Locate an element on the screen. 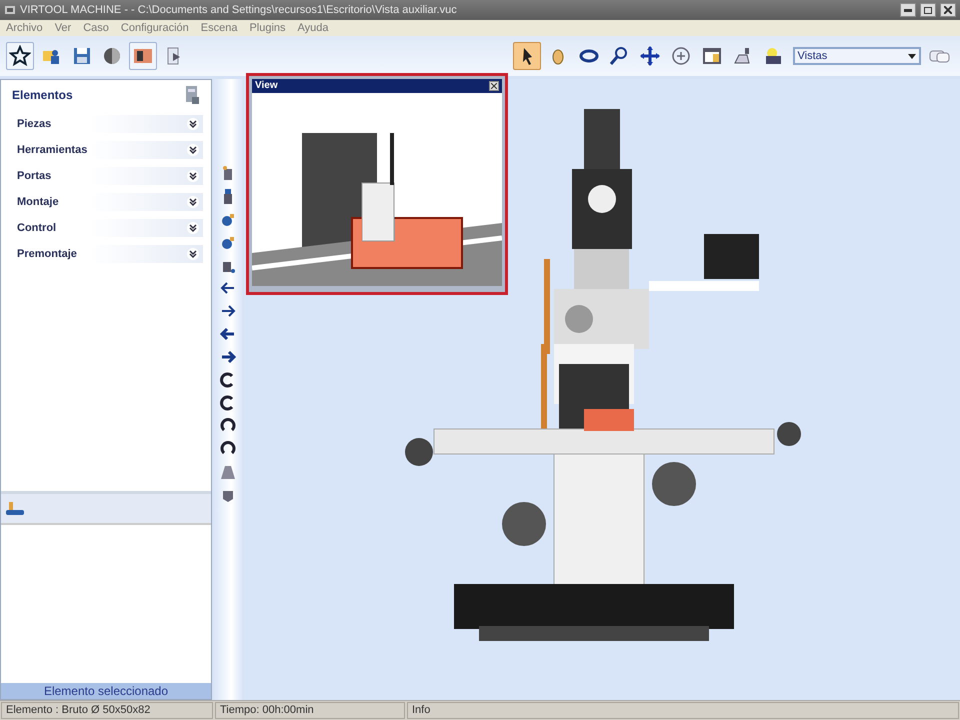 The height and width of the screenshot is (720, 960). menu-item: Archivo is located at coordinates (24, 28).